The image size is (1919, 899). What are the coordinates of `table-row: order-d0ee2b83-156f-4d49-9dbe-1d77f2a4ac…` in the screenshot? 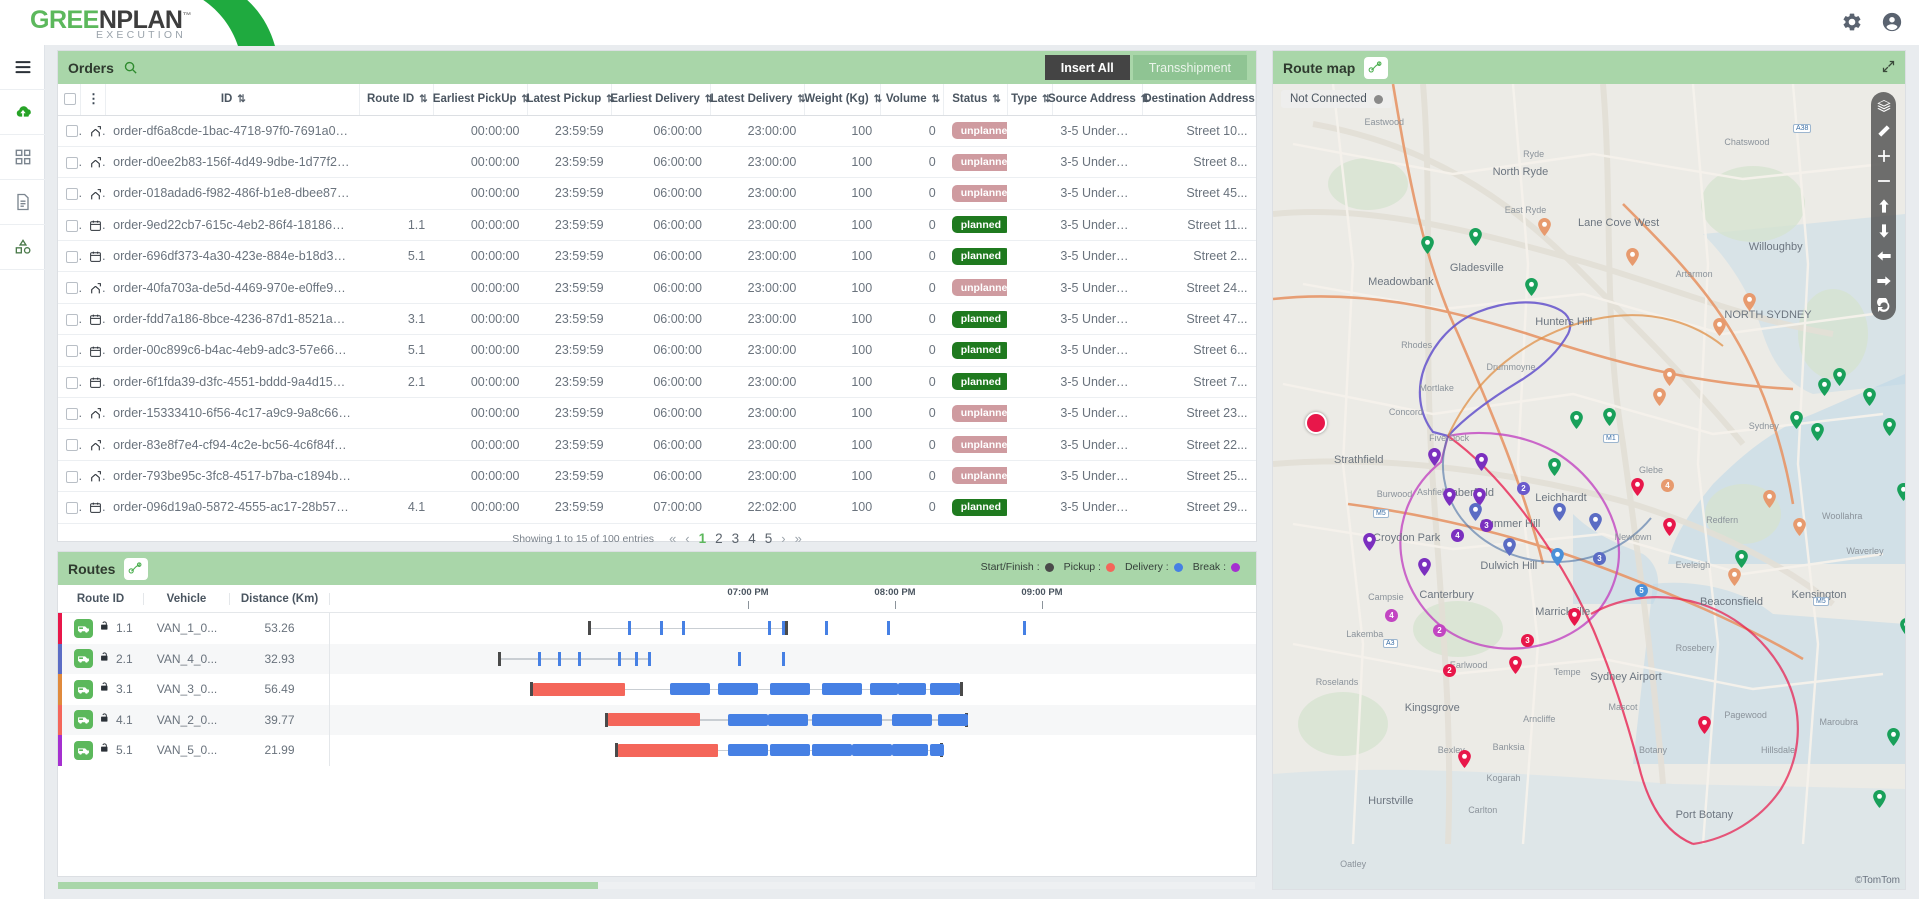 It's located at (657, 162).